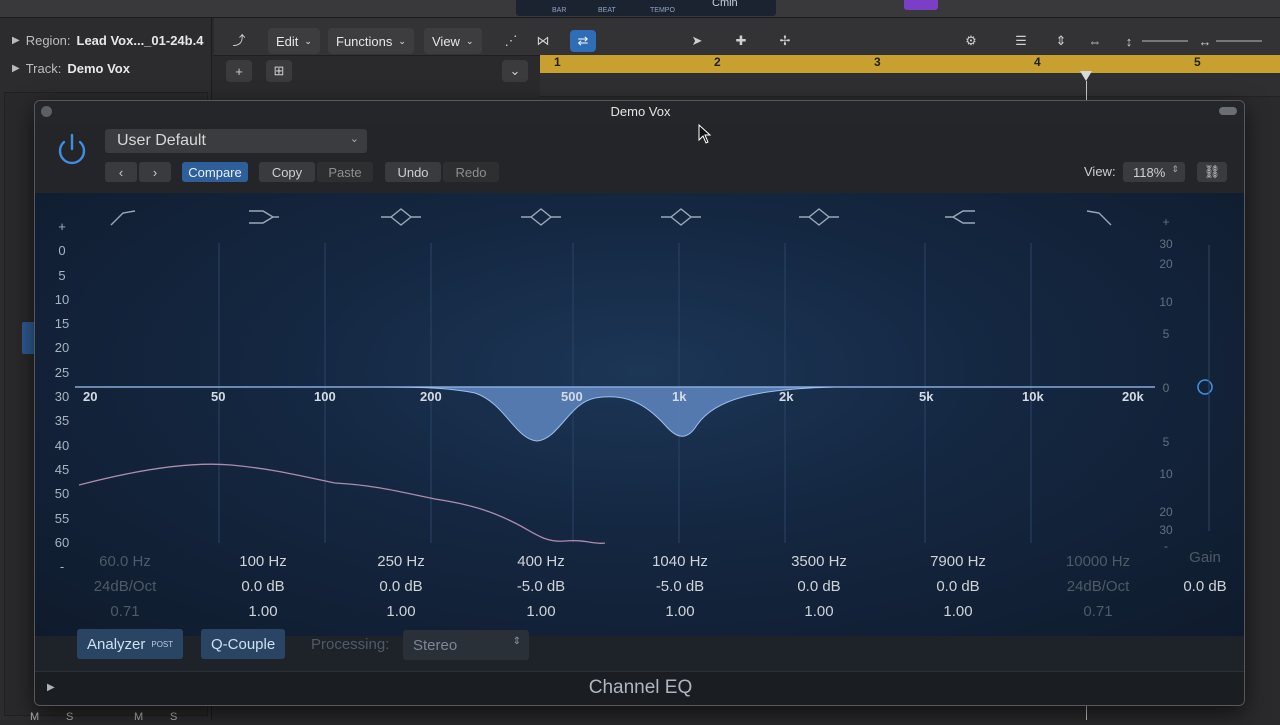 The height and width of the screenshot is (725, 1280). Describe the element at coordinates (1154, 172) in the screenshot. I see `view-zoom-select: 118% ⇕` at that location.